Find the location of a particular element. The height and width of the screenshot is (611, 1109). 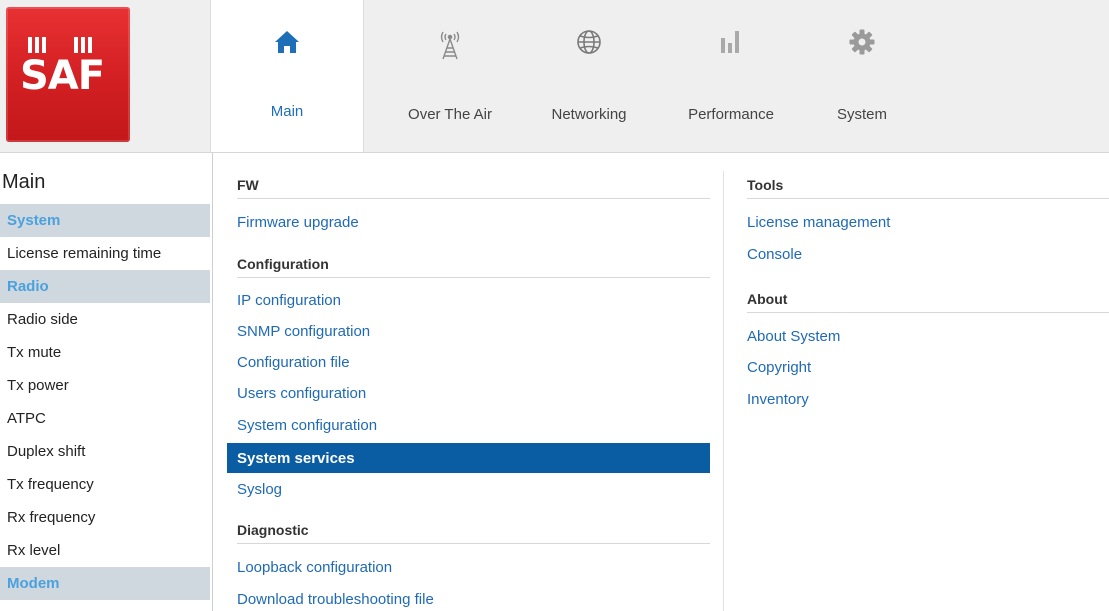

nav-tab-over-the-air: Over The Air is located at coordinates (450, 76).